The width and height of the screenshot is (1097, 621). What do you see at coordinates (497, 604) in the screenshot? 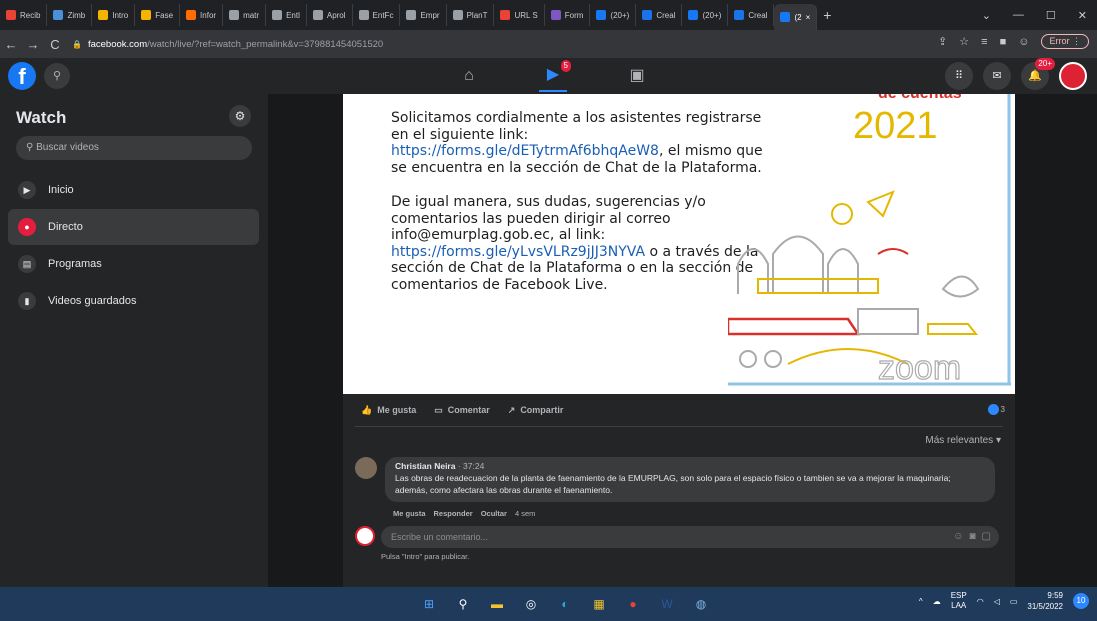
I see `file-explorer-icon: ▬` at bounding box center [497, 604].